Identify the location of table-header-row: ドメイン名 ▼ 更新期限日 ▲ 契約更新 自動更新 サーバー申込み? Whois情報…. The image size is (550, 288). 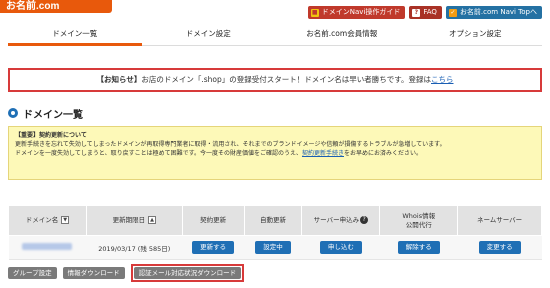
(275, 220).